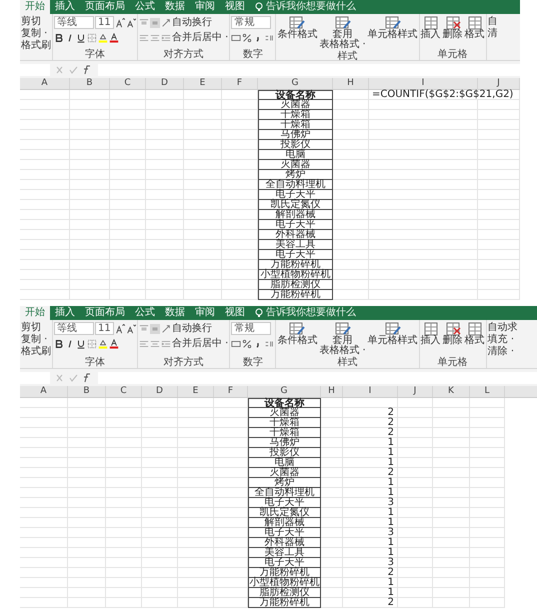  Describe the element at coordinates (503, 34) in the screenshot. I see `editing-button: 清` at that location.